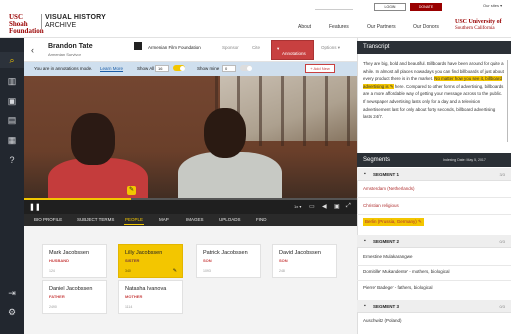 Image resolution: width=511 pixels, height=334 pixels. What do you see at coordinates (134, 224) in the screenshot?
I see `active-tab-indicator` at bounding box center [134, 224].